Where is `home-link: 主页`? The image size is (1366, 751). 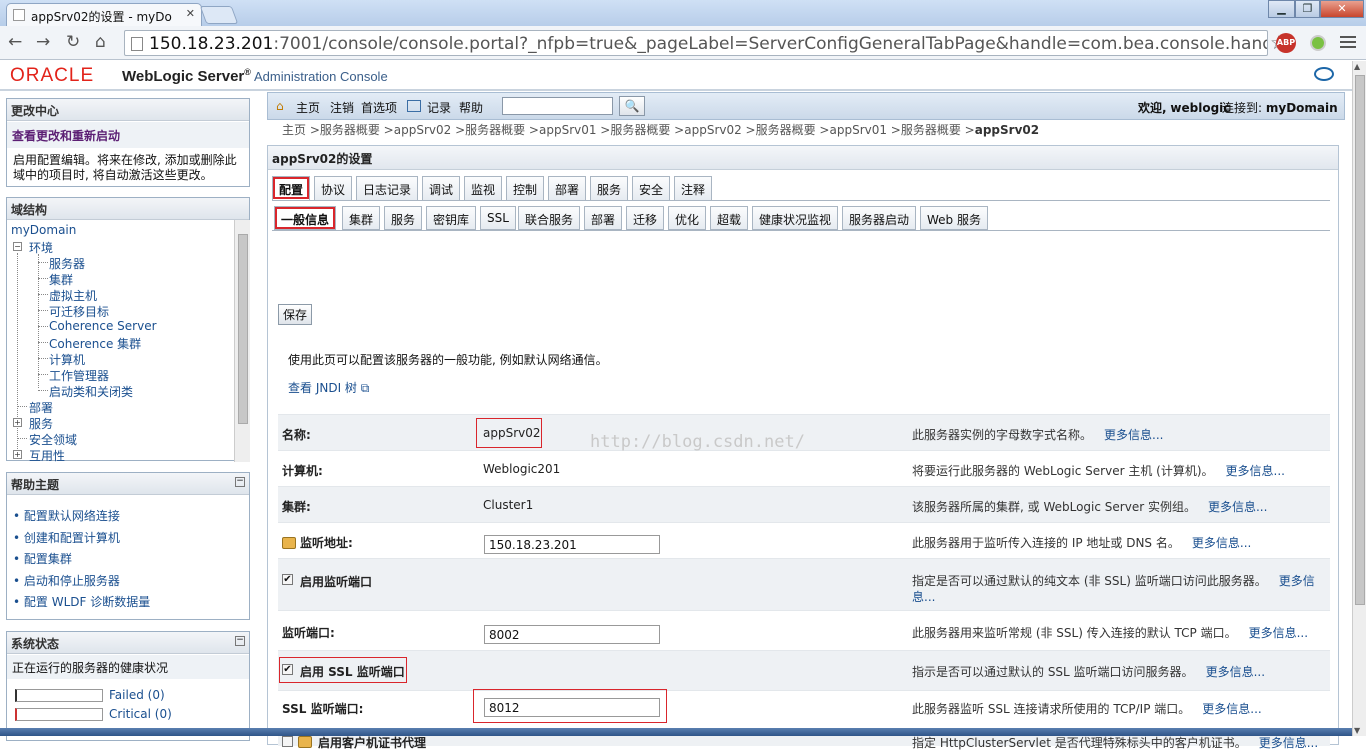
home-link: 主页 is located at coordinates (308, 107).